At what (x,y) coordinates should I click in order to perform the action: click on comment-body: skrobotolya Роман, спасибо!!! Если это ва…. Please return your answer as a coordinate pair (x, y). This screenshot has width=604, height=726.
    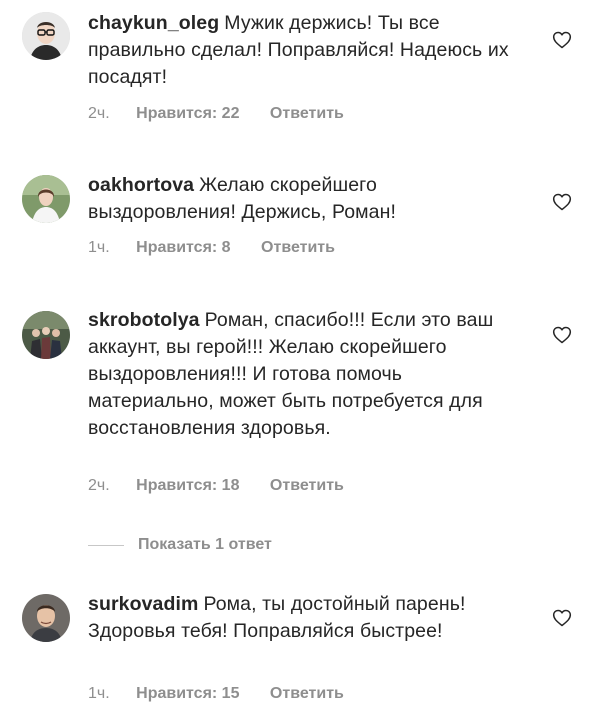
    Looking at the image, I should click on (308, 374).